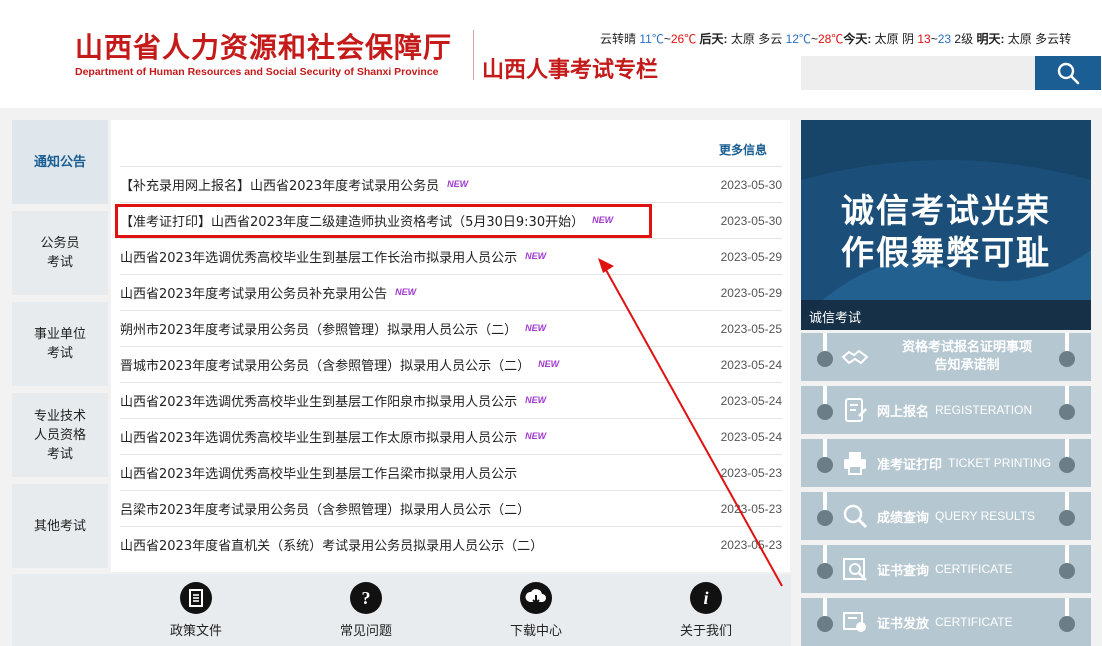  What do you see at coordinates (984, 410) in the screenshot?
I see `side-button-en: REGISTERATION` at bounding box center [984, 410].